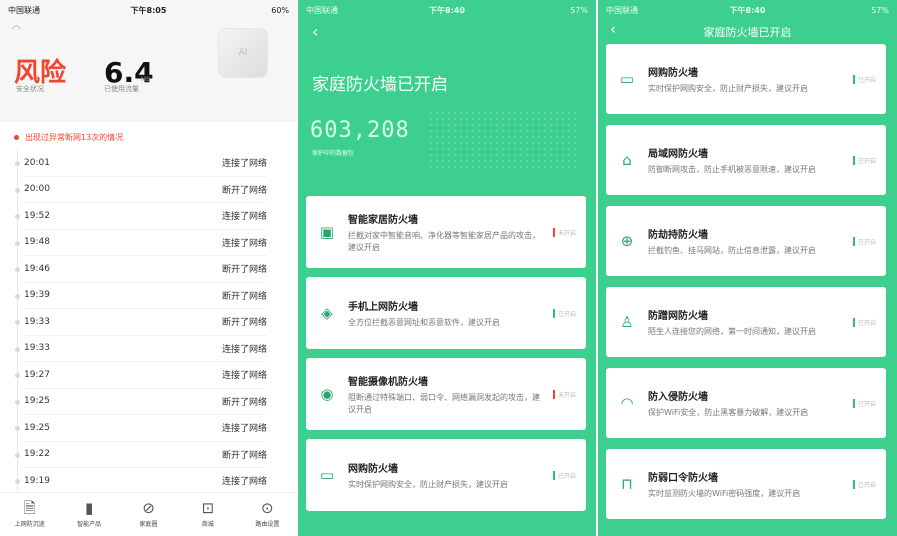 Image resolution: width=897 pixels, height=536 pixels. What do you see at coordinates (30, 89) in the screenshot?
I see `risk-caption: 安全状况` at bounding box center [30, 89].